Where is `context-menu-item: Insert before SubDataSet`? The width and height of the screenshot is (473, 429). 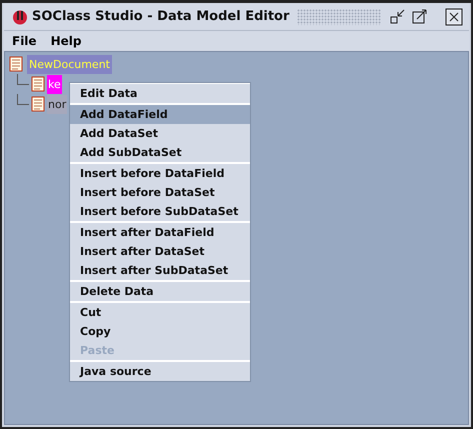
context-menu-item: Insert before SubDataSet is located at coordinates (160, 211).